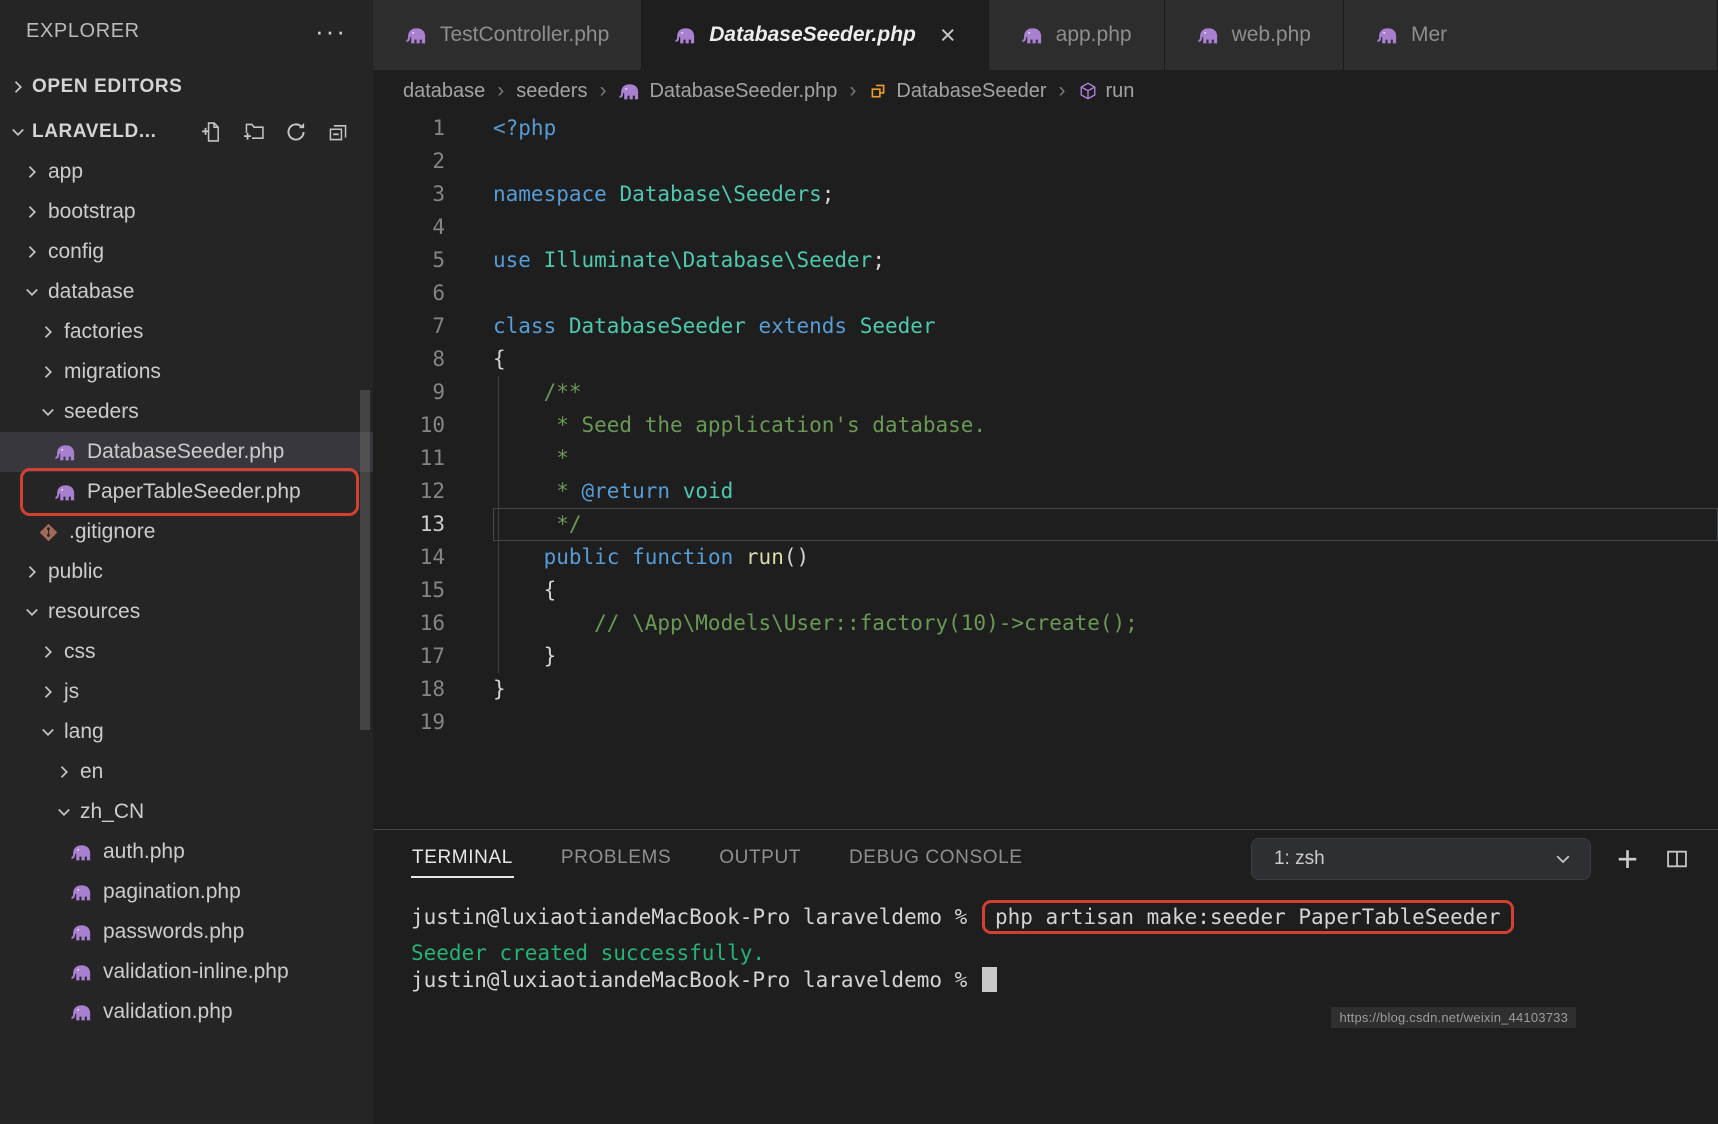  What do you see at coordinates (1453, 1017) in the screenshot?
I see `watermark: https://blog.csdn.net/weixin_44103733` at bounding box center [1453, 1017].